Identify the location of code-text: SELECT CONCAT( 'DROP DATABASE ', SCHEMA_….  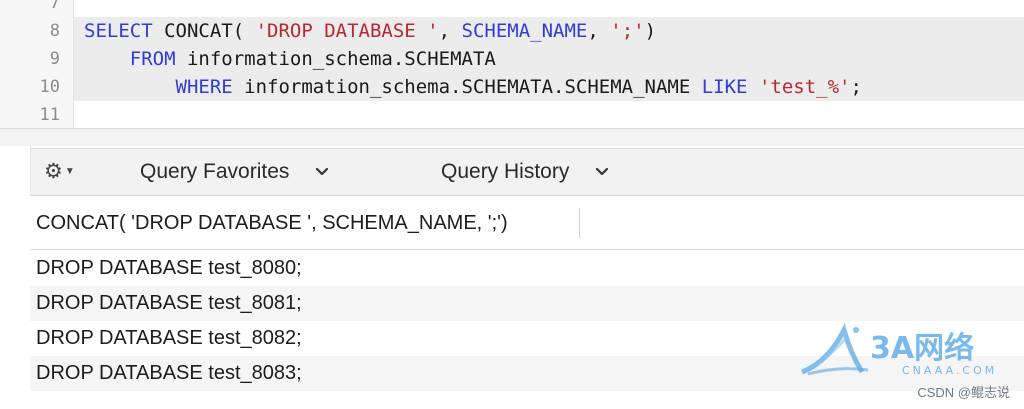
(549, 31).